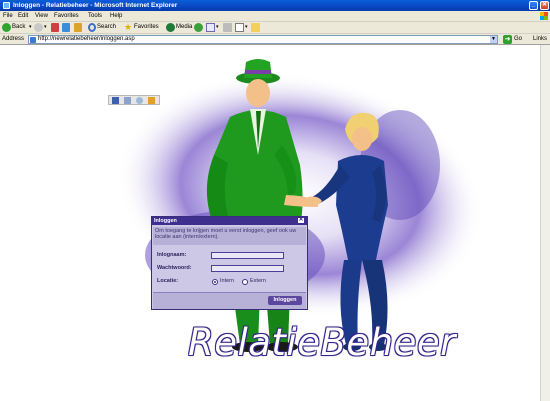 The height and width of the screenshot is (401, 550). I want to click on windows-logo-icon, so click(544, 16).